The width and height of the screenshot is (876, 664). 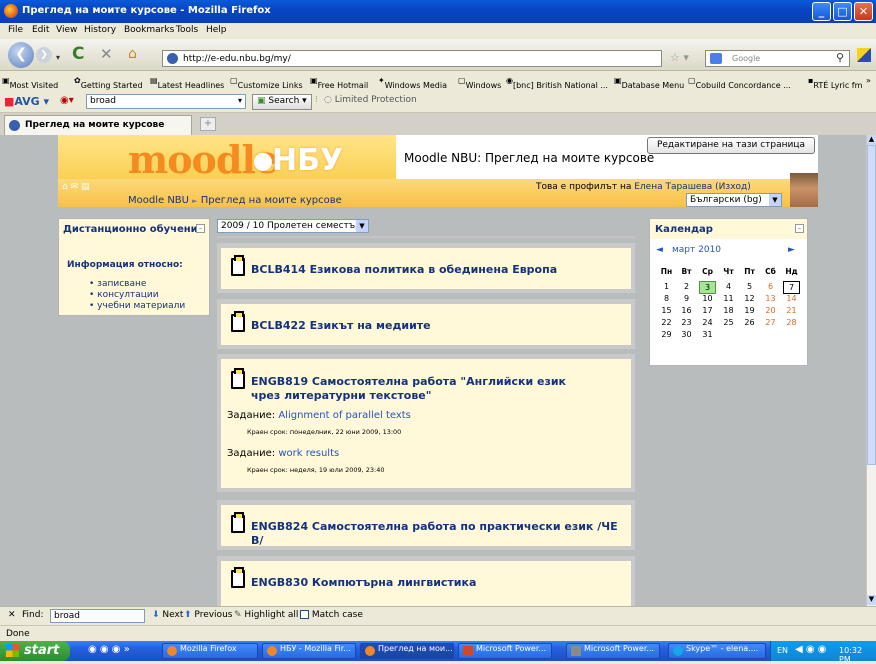 What do you see at coordinates (166, 101) in the screenshot?
I see `avg-search-input: broad` at bounding box center [166, 101].